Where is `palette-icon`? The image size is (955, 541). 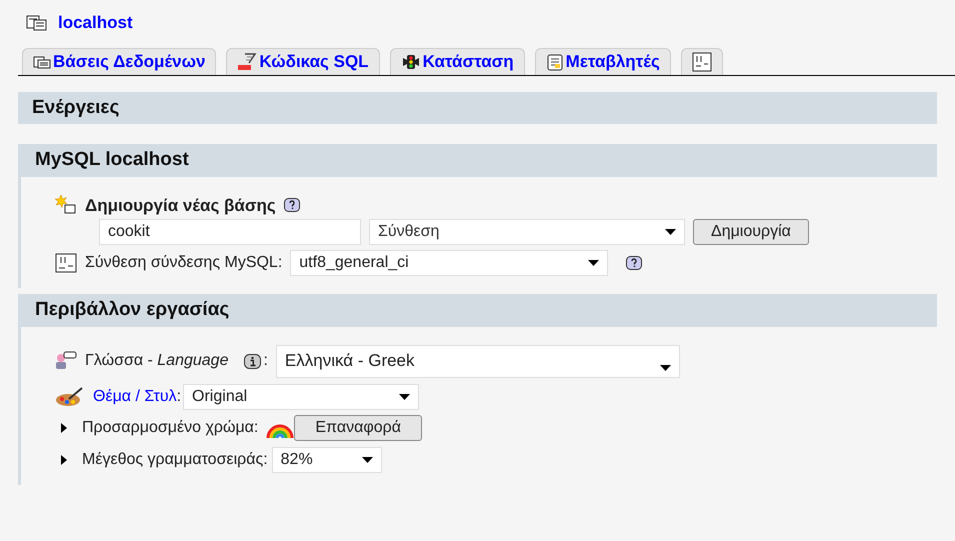 palette-icon is located at coordinates (70, 396).